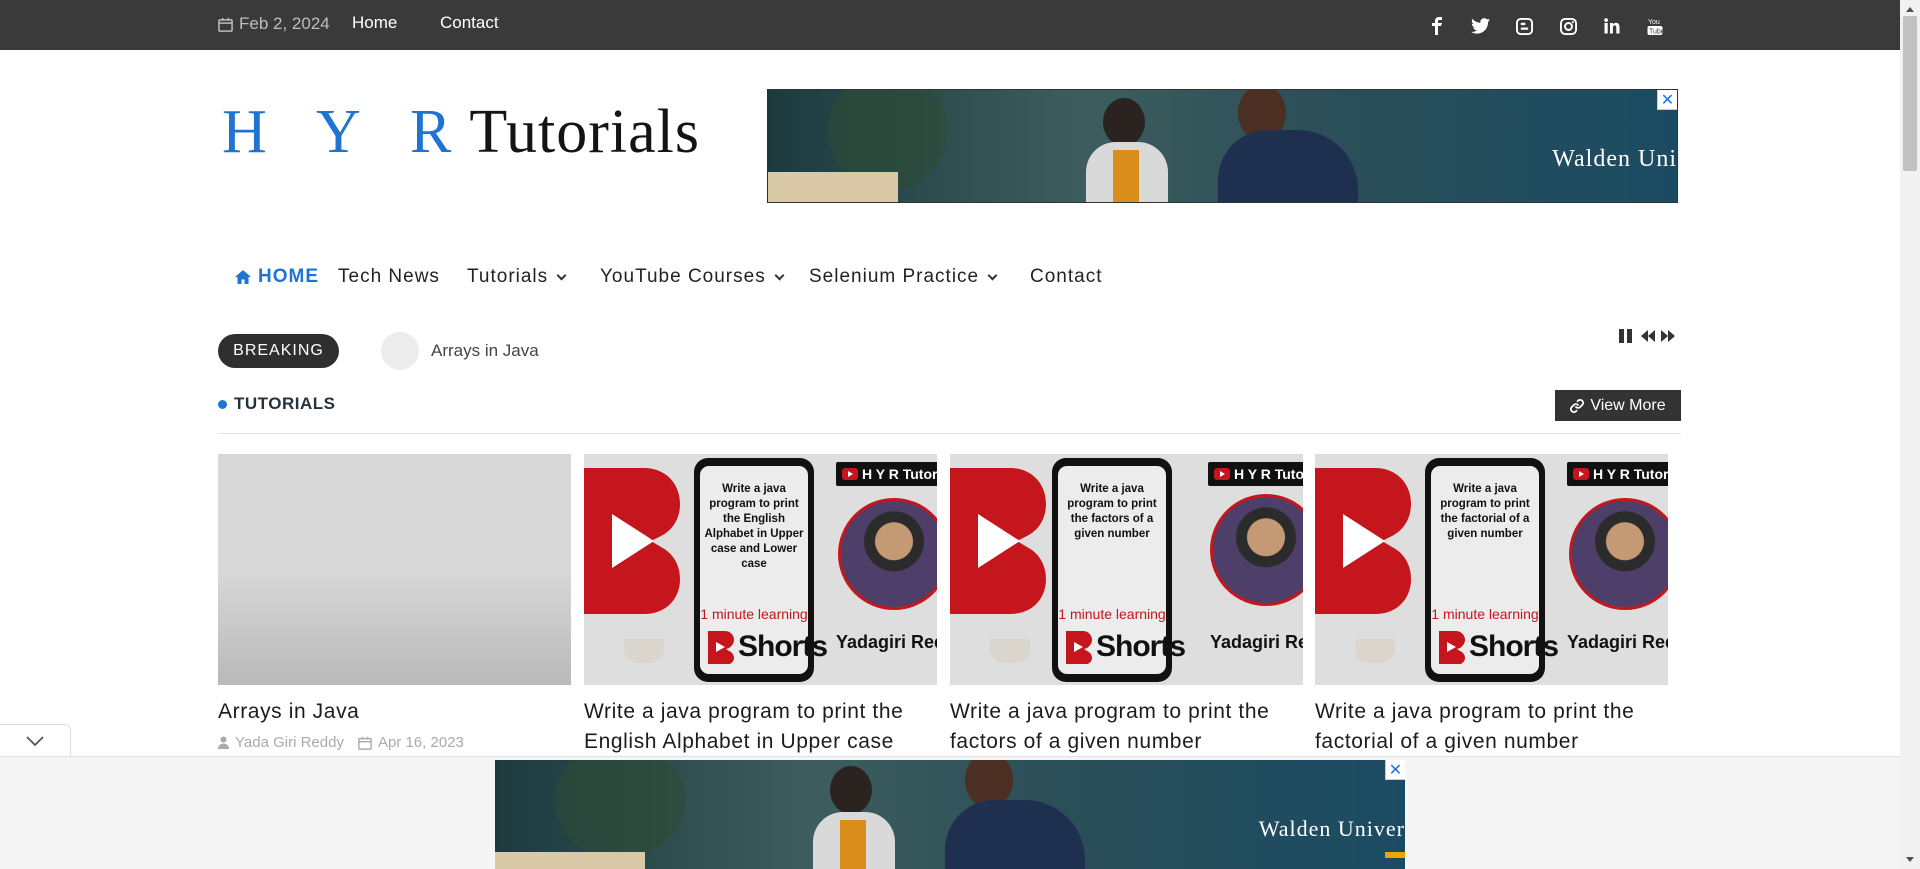  What do you see at coordinates (570, 860) in the screenshot?
I see `ad-table-shape` at bounding box center [570, 860].